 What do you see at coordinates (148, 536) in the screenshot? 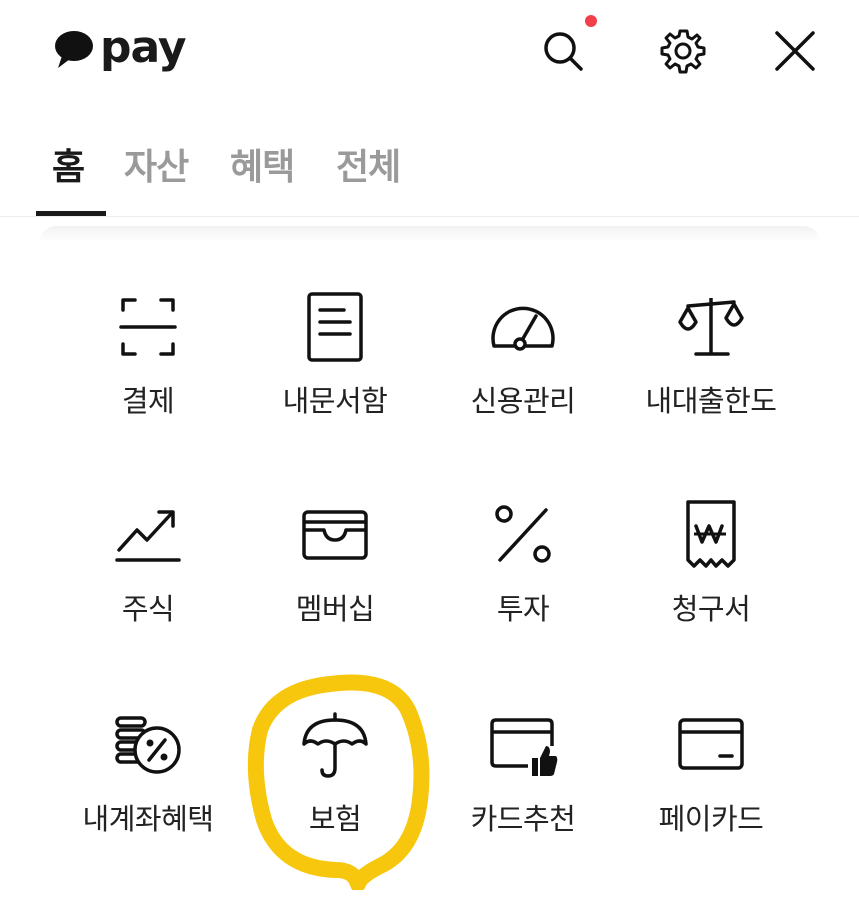
I see `trend-up-icon` at bounding box center [148, 536].